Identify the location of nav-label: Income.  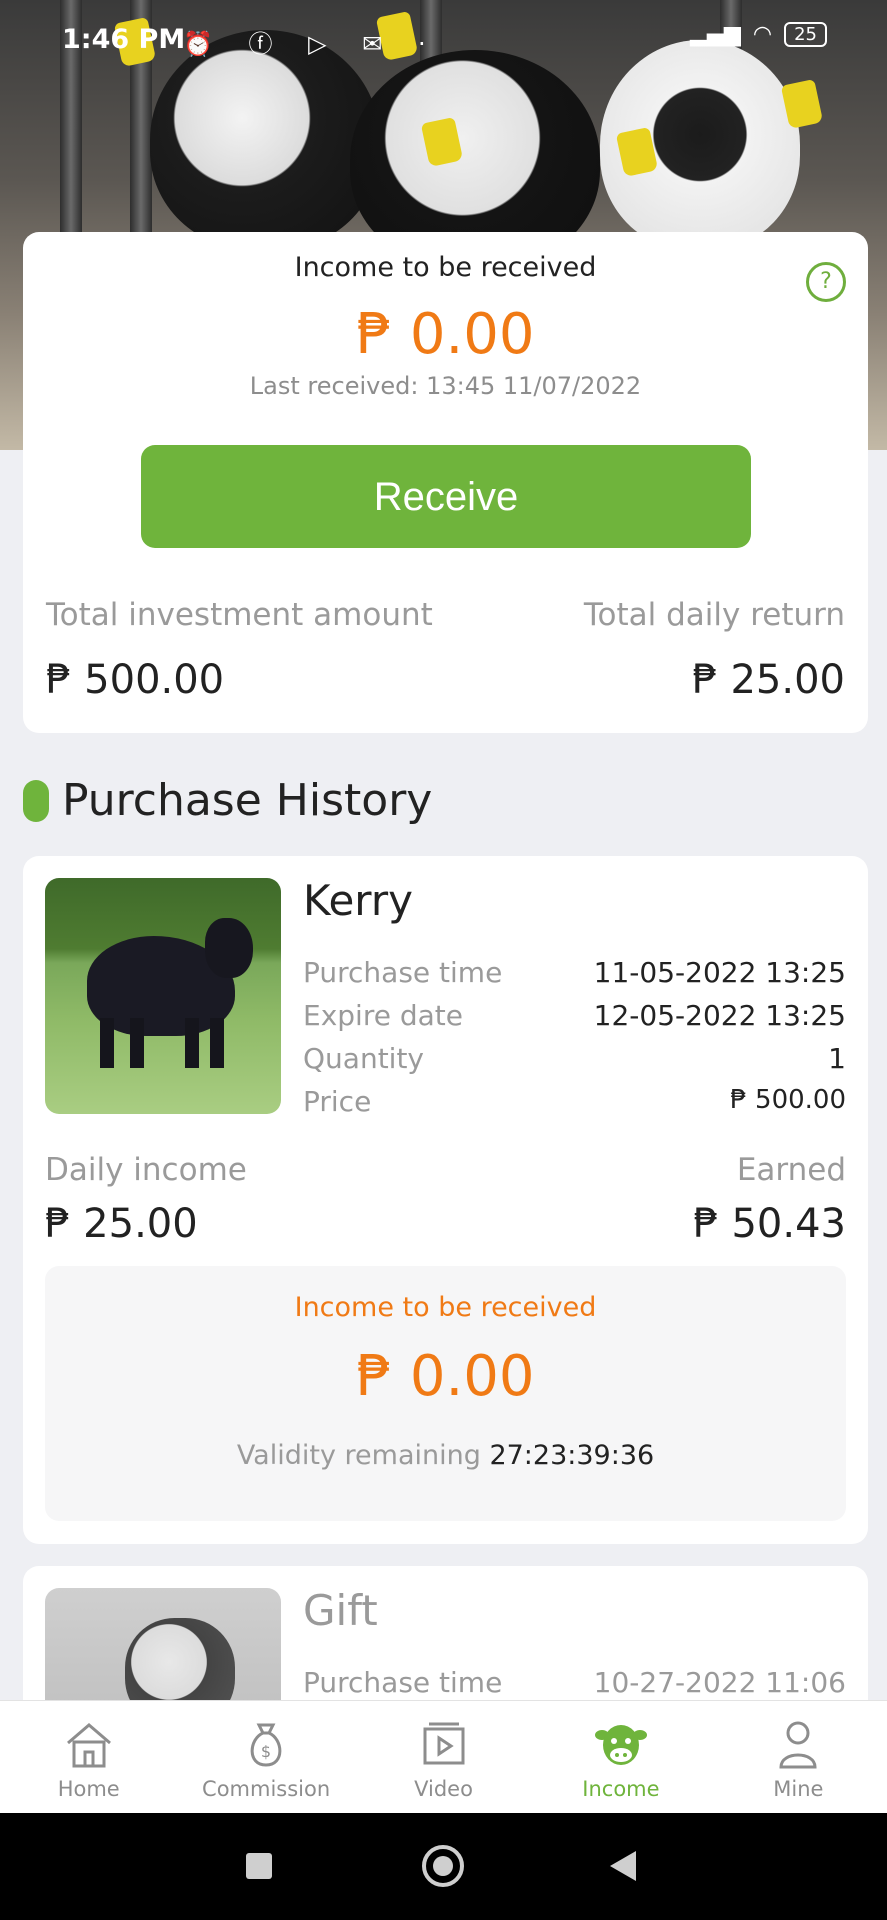
(621, 1789).